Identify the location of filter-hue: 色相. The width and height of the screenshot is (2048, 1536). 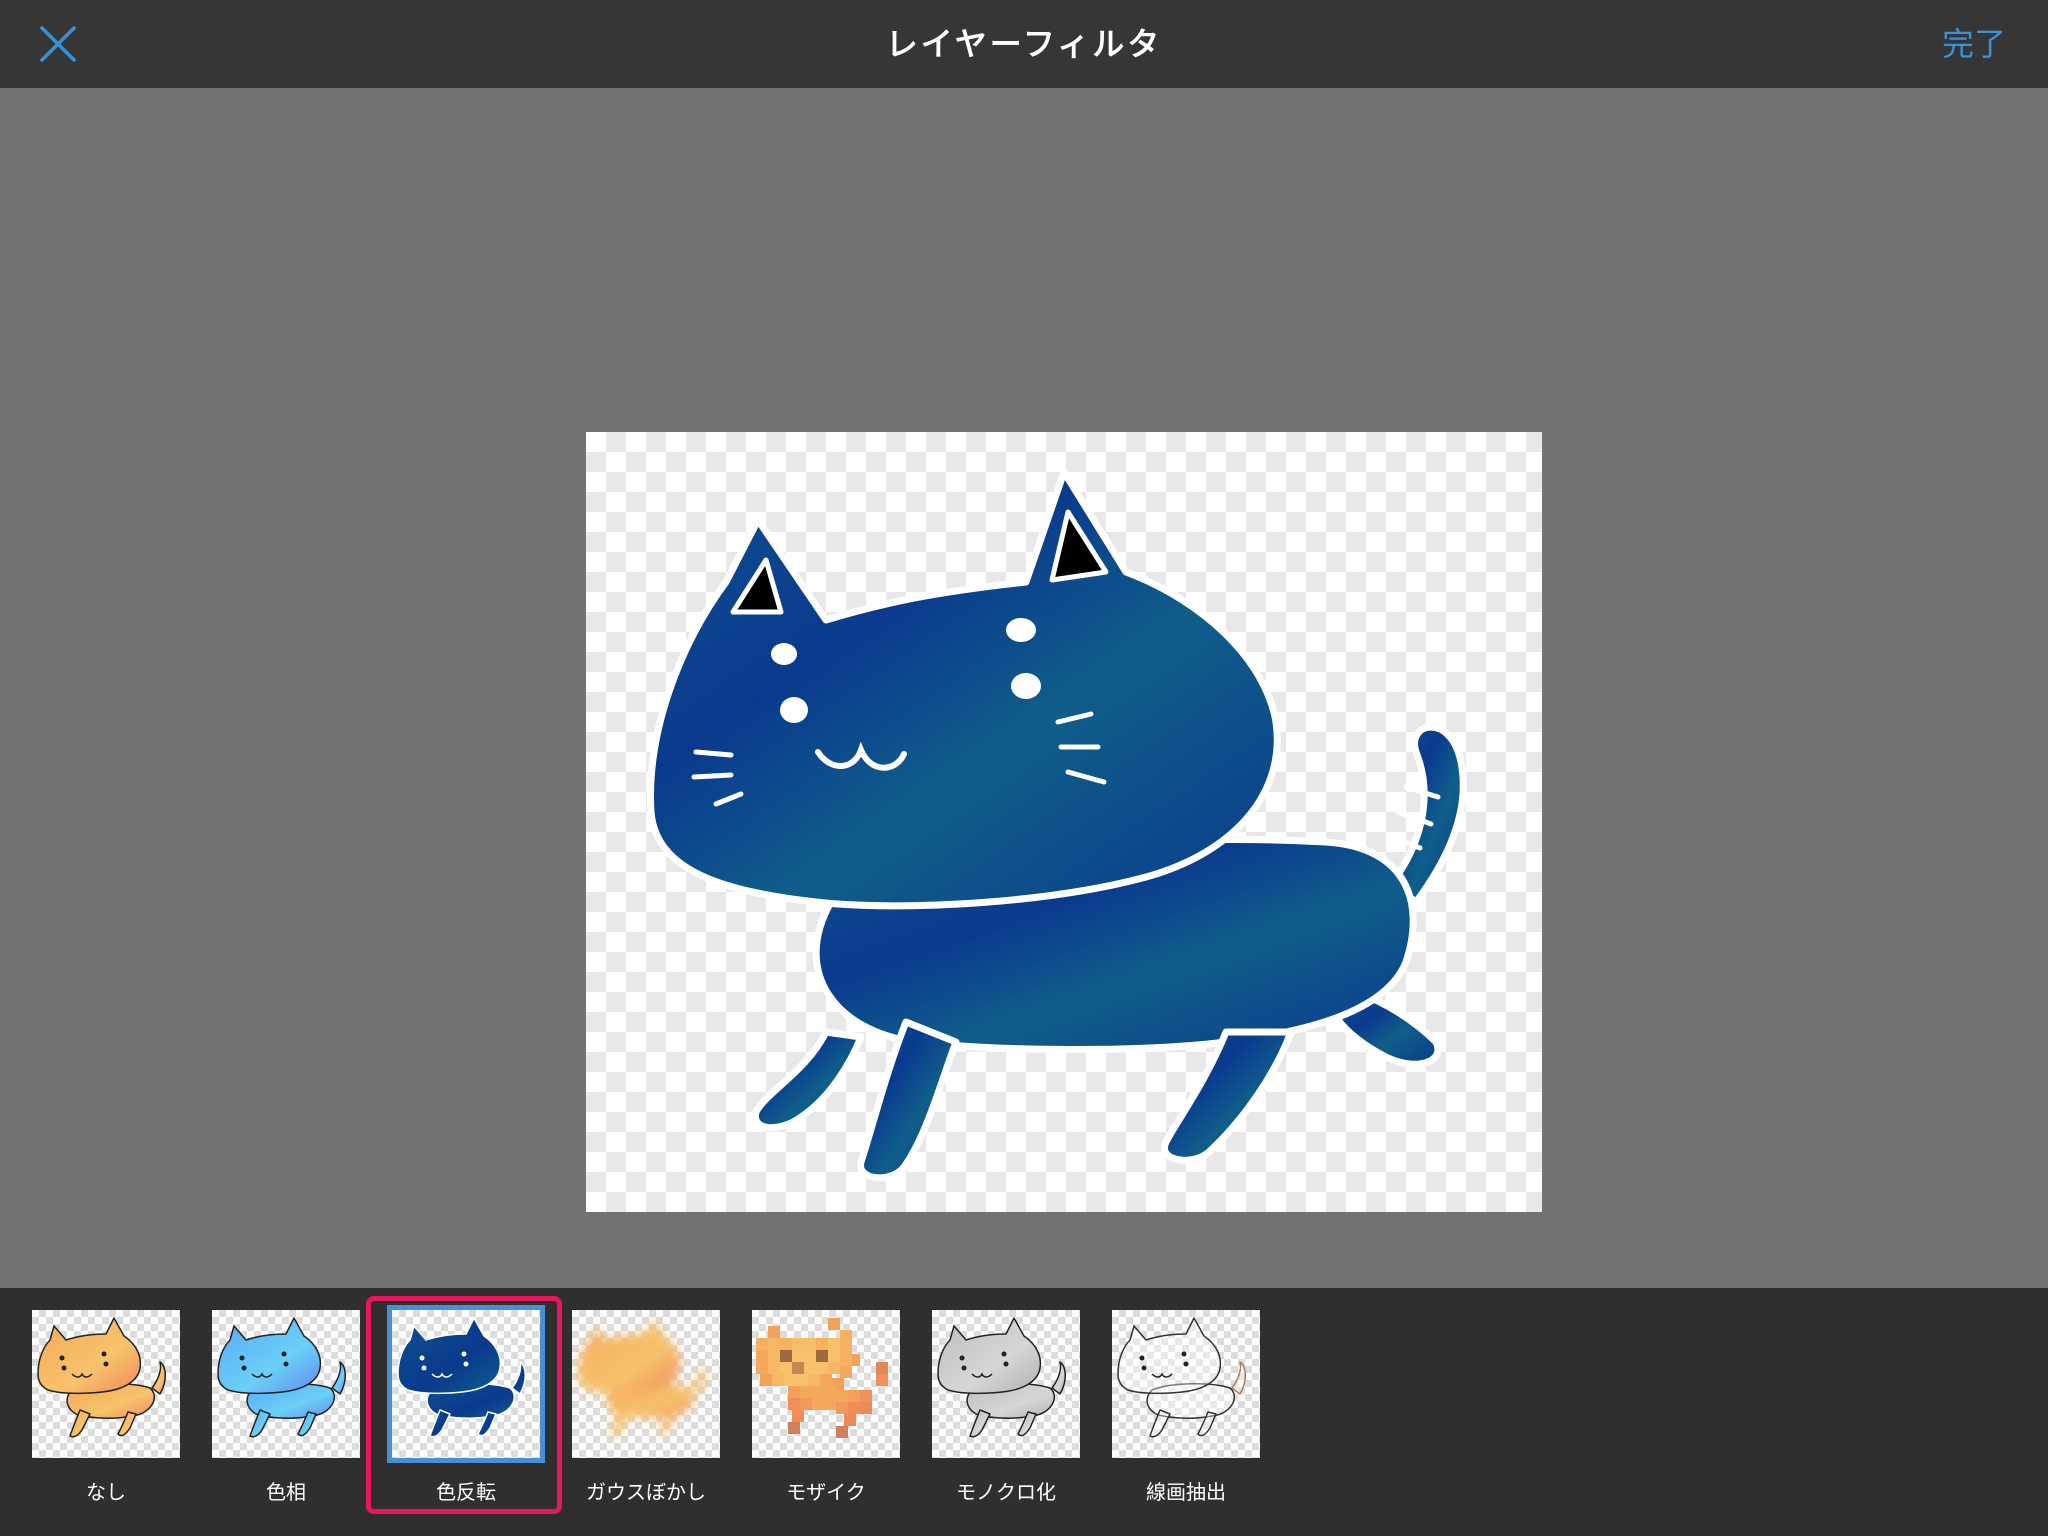
(287, 1410).